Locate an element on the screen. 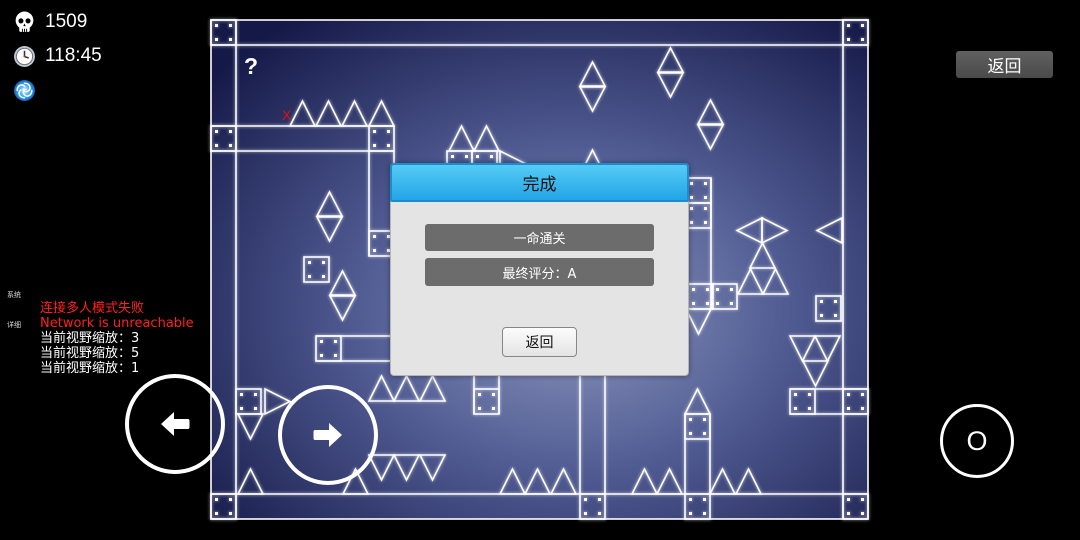  death-counter: 1509 is located at coordinates (50, 22).